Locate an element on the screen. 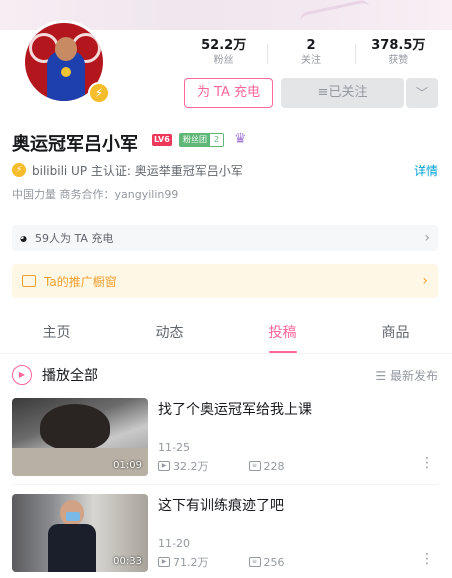 The image size is (452, 578). video-meta: ▶ 71.2万 ≡ 256 is located at coordinates (221, 562).